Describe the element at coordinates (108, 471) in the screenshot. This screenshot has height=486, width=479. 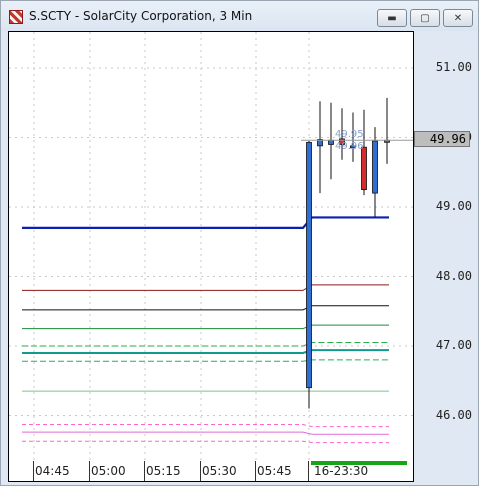
I see `x-tick-label: 05:00` at that location.